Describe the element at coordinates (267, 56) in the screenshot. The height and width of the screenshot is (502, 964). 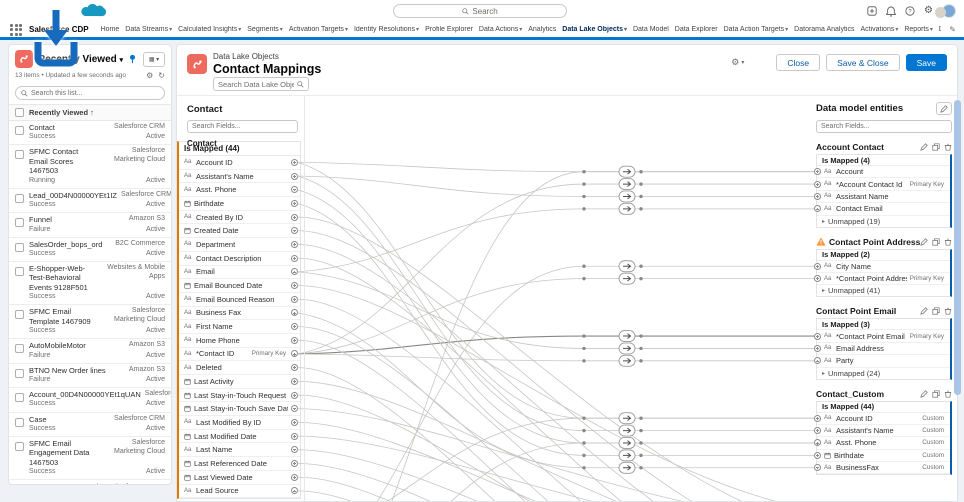
I see `breadcrumb: Data Lake Objects` at that location.